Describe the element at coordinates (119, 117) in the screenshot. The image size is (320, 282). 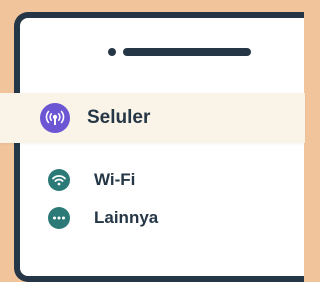
I see `menu-item-label: Seluler` at that location.